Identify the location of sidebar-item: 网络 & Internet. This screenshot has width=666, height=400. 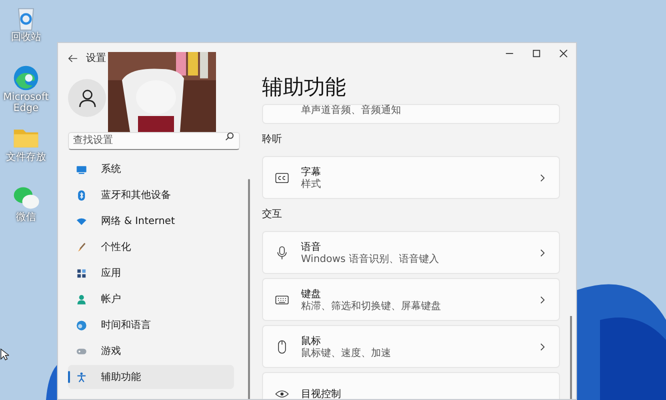
(151, 221).